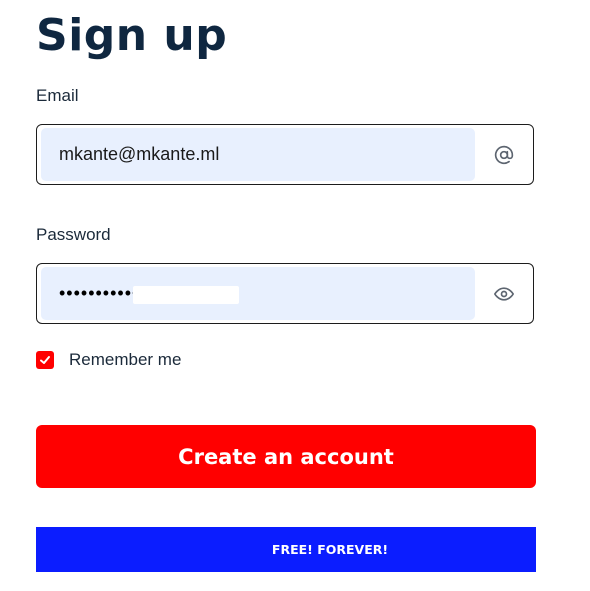 The height and width of the screenshot is (591, 590). I want to click on promo-banner: FREE! FOREVER!, so click(286, 549).